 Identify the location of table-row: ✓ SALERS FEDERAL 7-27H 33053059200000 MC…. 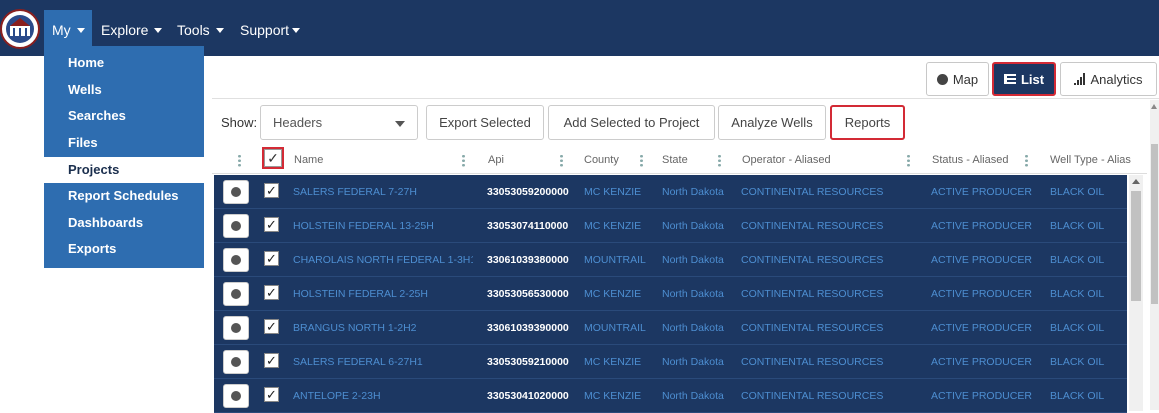
(670, 192).